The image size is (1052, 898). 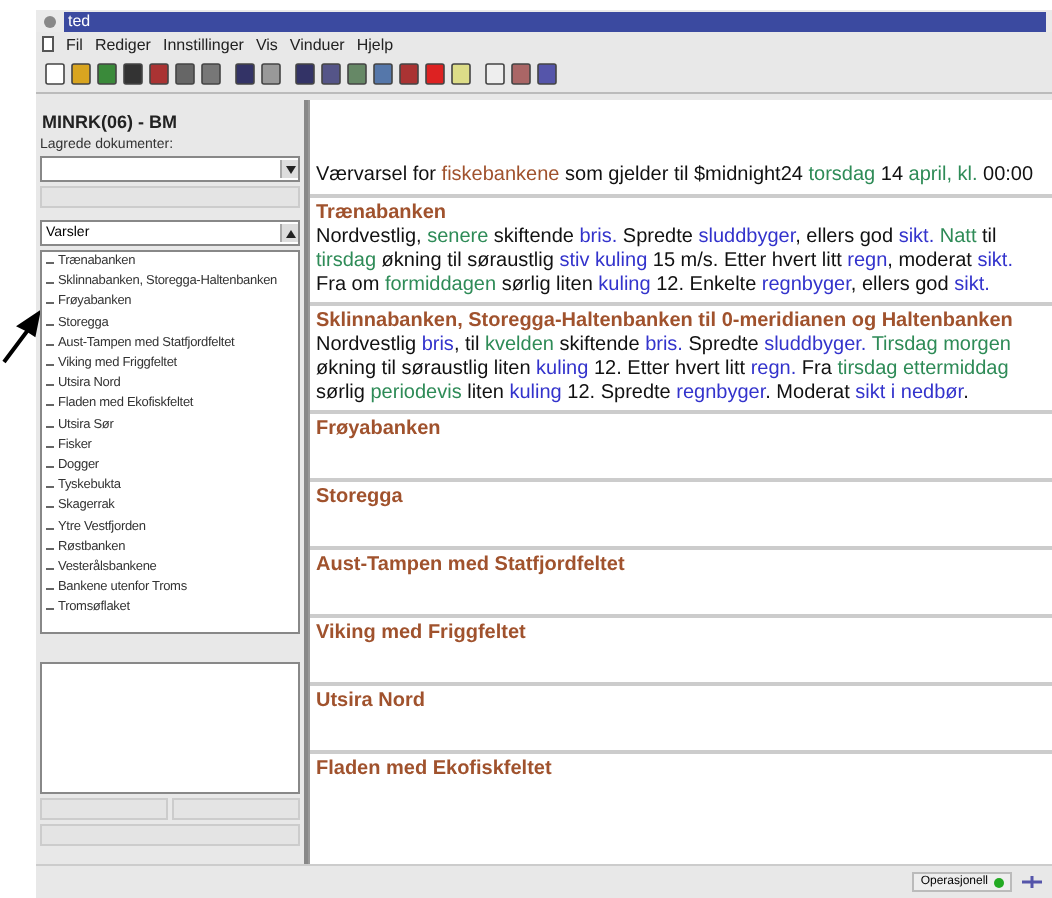 What do you see at coordinates (379, 430) in the screenshot?
I see `section-heading: Frøyabanken` at bounding box center [379, 430].